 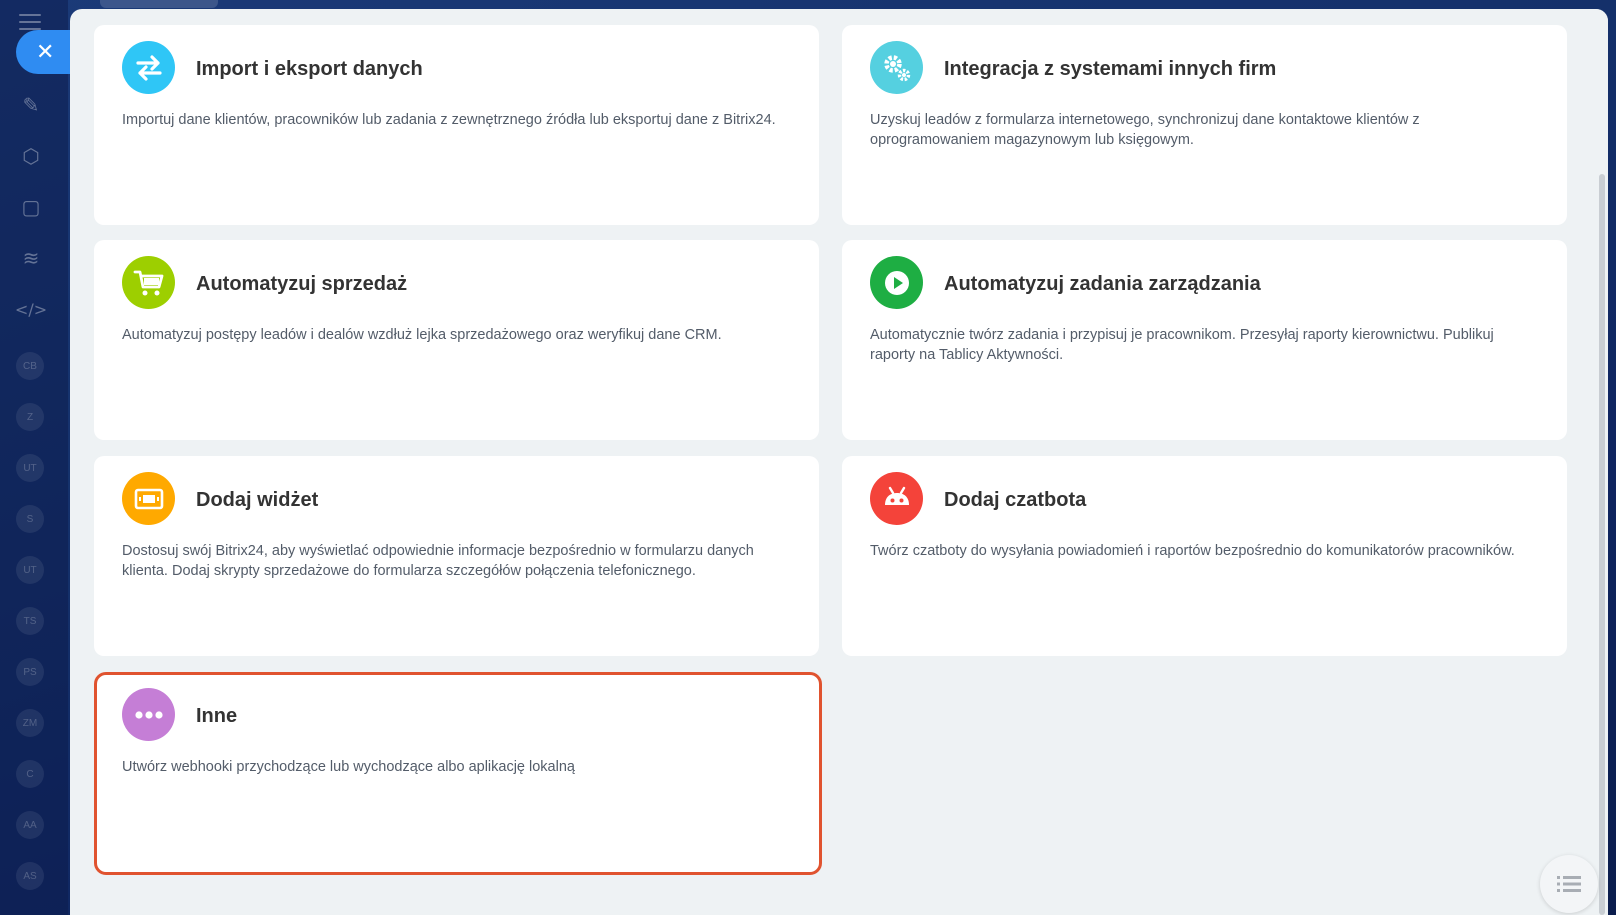 What do you see at coordinates (148, 282) in the screenshot?
I see `cart-icon` at bounding box center [148, 282].